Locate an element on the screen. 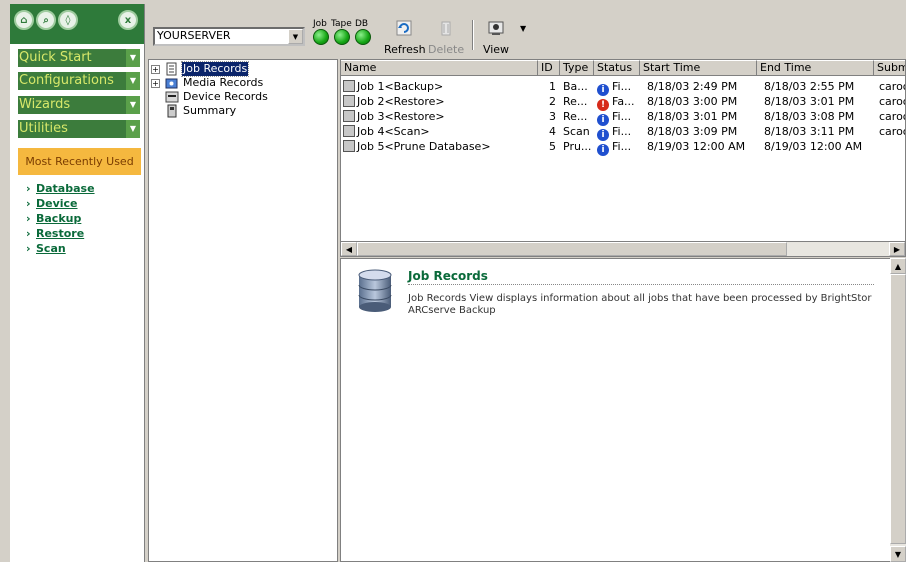  view-label: View is located at coordinates (496, 49).